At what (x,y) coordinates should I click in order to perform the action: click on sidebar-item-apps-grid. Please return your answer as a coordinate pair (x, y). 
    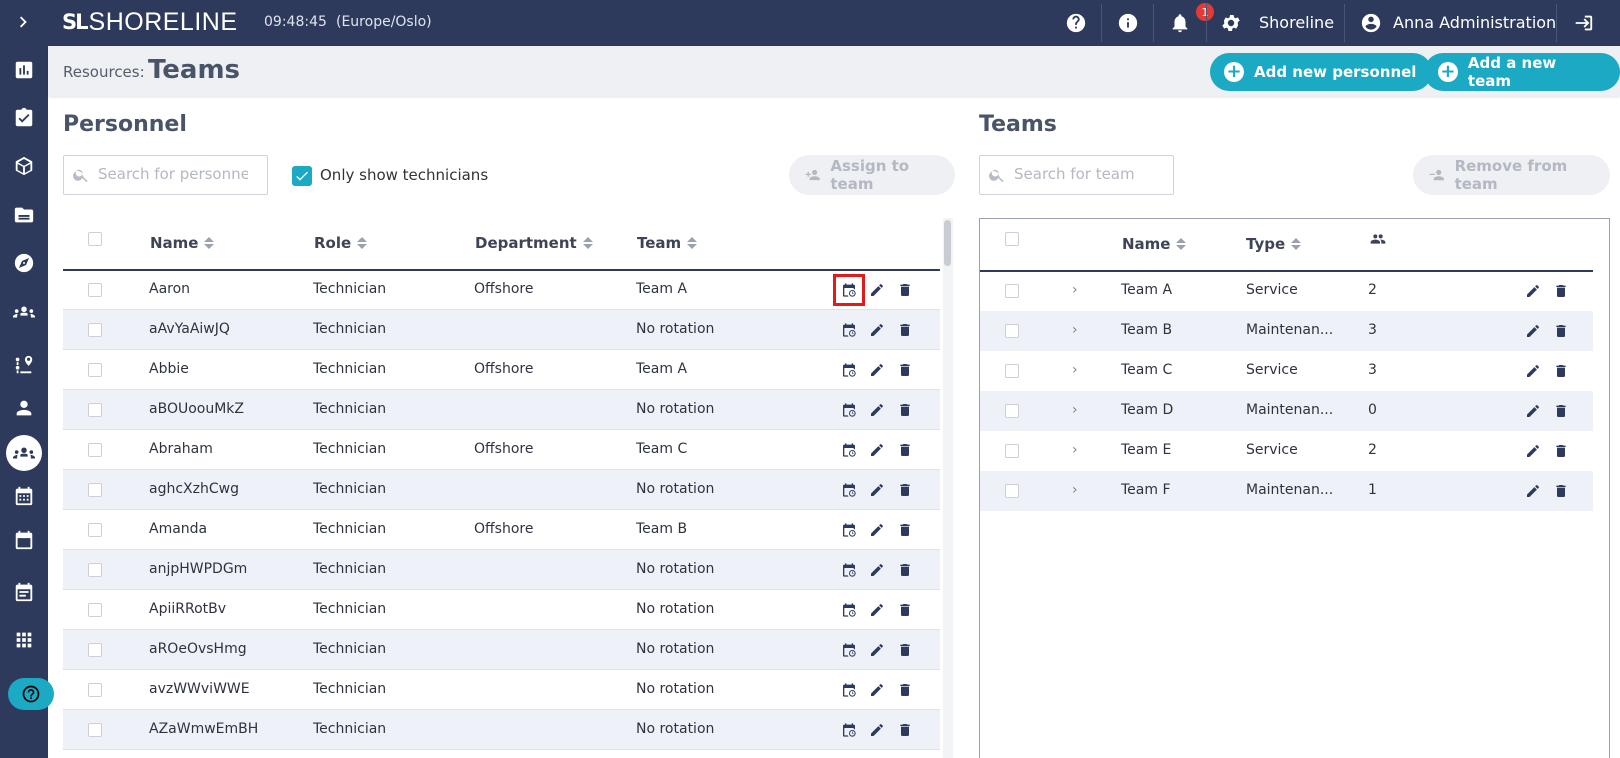
    Looking at the image, I should click on (24, 640).